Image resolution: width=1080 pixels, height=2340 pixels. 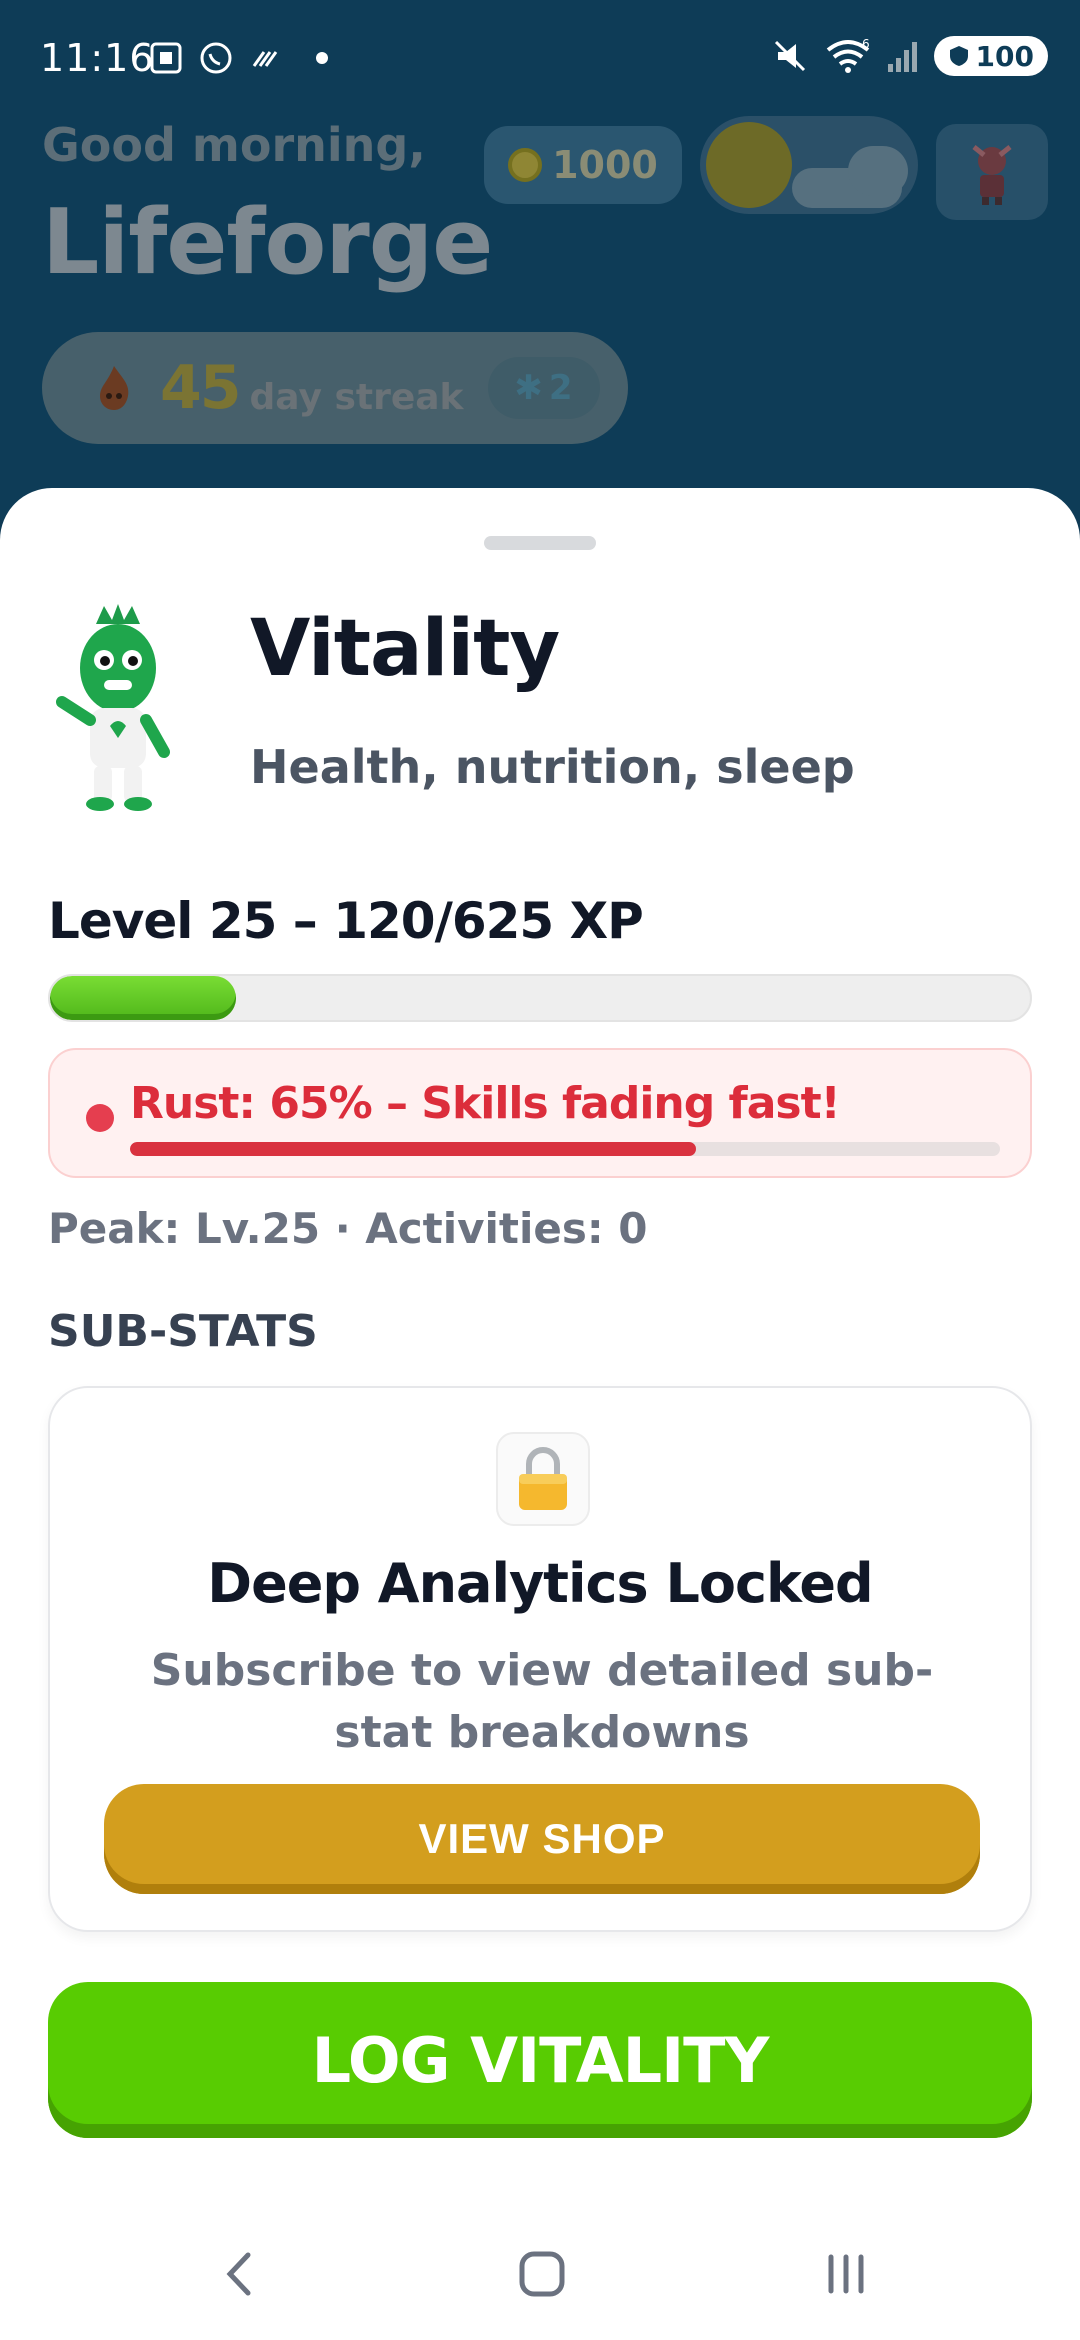 I want to click on back-icon, so click(x=238, y=2274).